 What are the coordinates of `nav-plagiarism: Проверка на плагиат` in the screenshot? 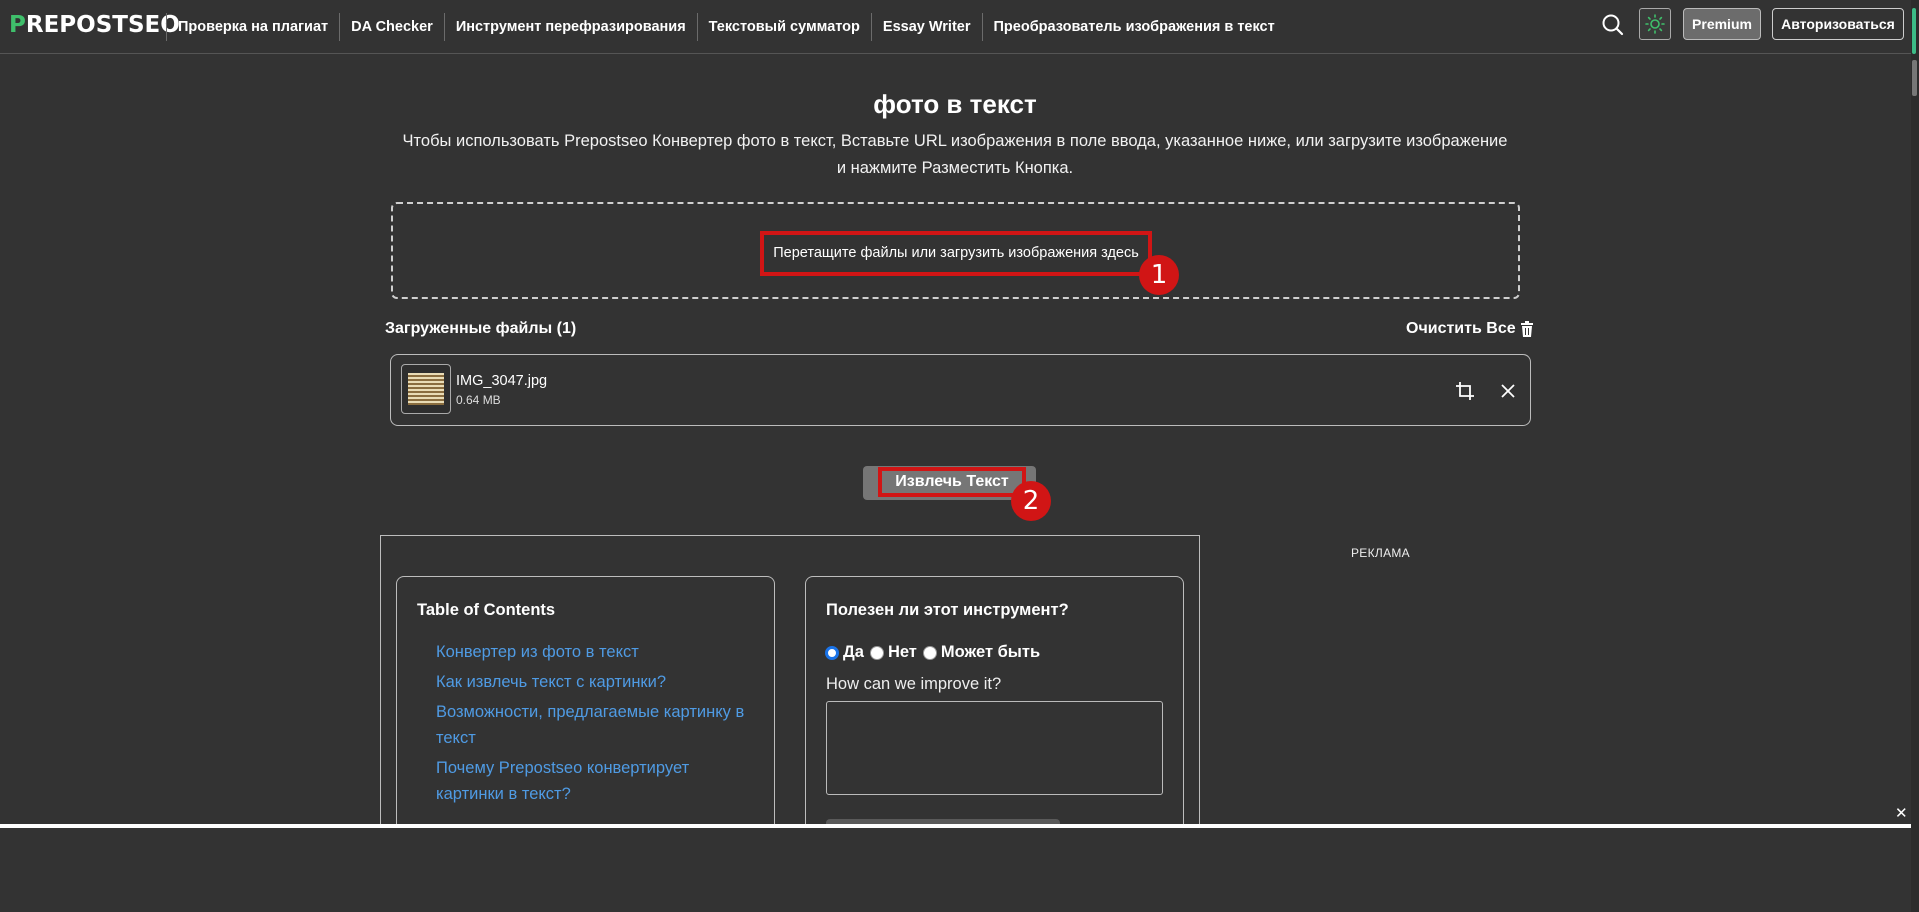 It's located at (252, 27).